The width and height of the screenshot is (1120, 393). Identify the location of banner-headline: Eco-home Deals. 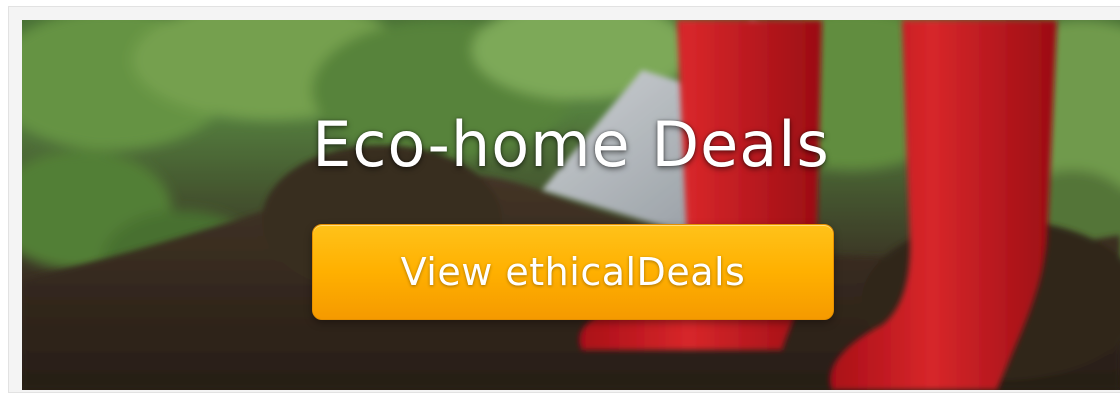
(571, 144).